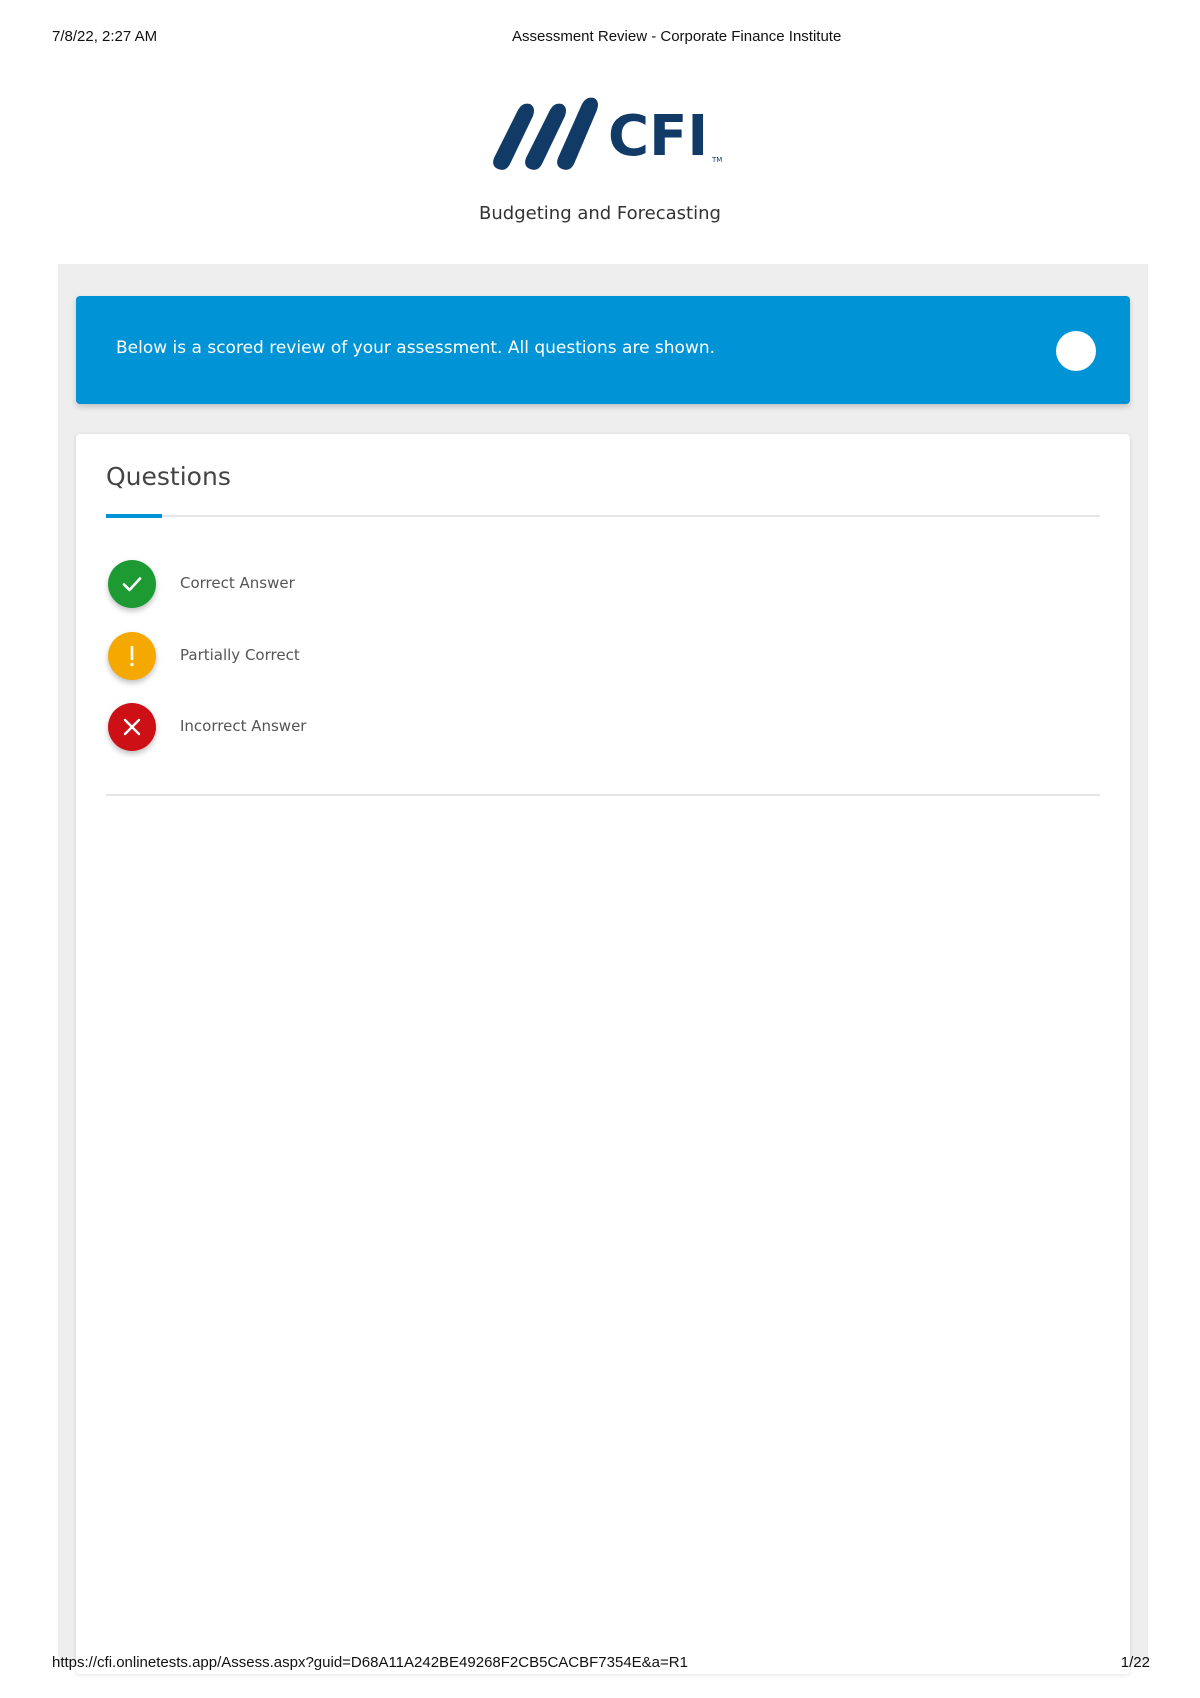 The height and width of the screenshot is (1698, 1200). What do you see at coordinates (243, 726) in the screenshot?
I see `legend-incorrect-label: Incorrect Answer` at bounding box center [243, 726].